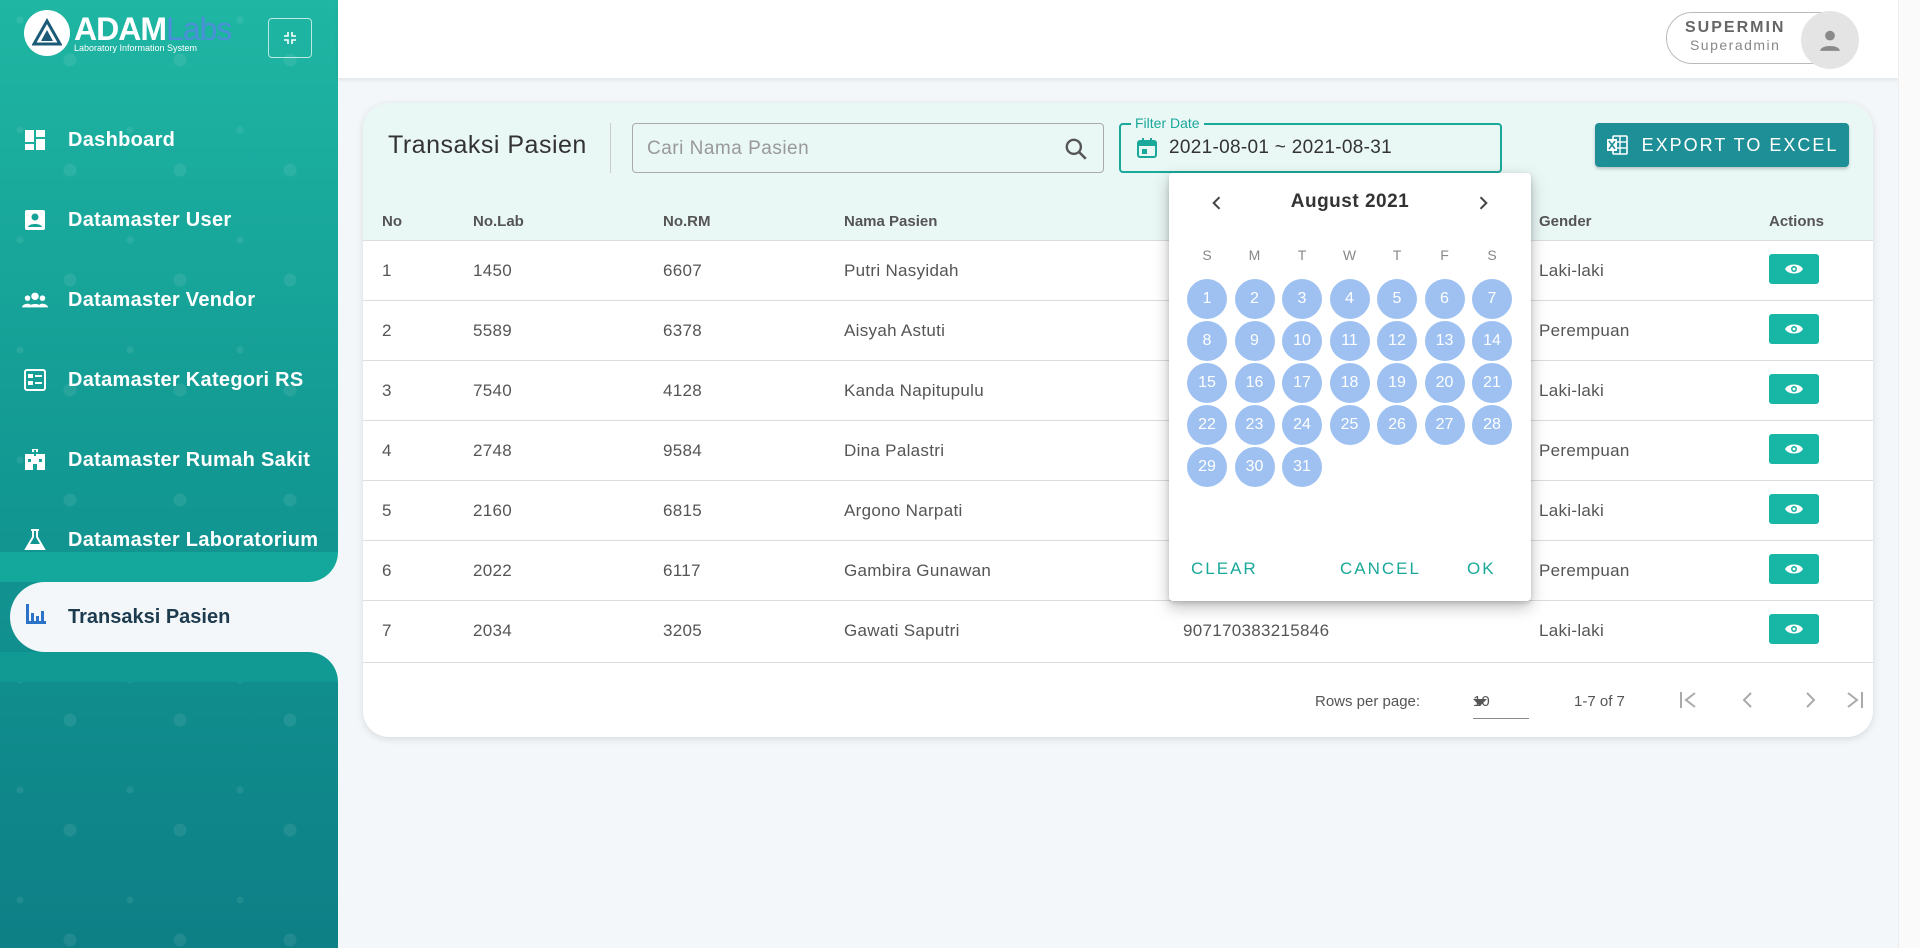 Image resolution: width=1920 pixels, height=948 pixels. What do you see at coordinates (1302, 299) in the screenshot?
I see `day-cell-selected: 3` at bounding box center [1302, 299].